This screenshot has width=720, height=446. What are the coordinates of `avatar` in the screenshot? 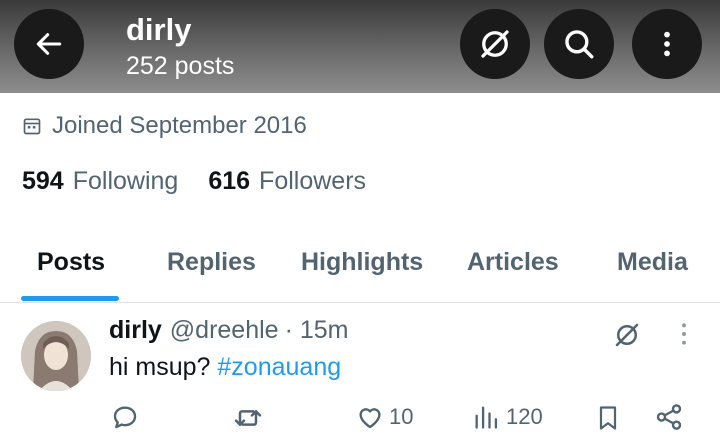 It's located at (56, 356).